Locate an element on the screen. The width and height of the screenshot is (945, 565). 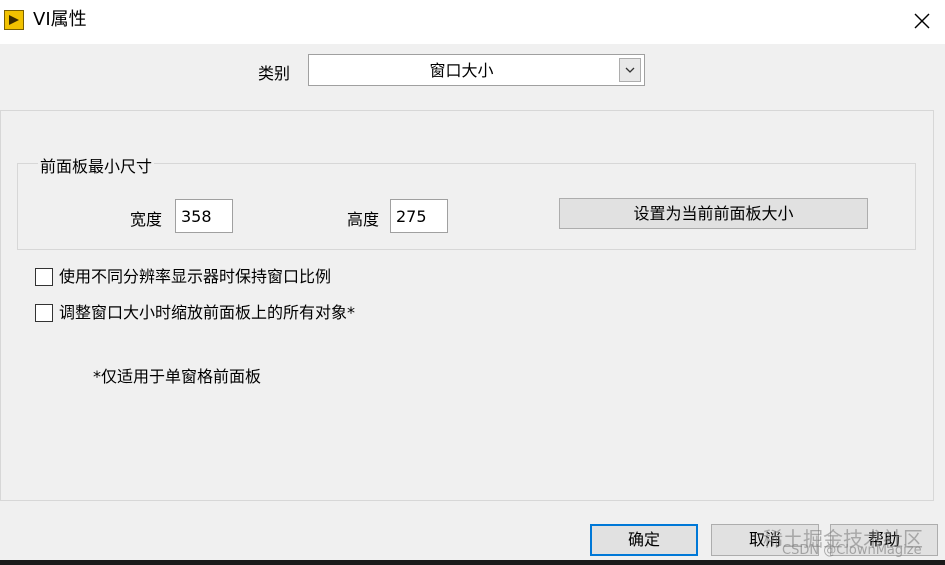
close-button is located at coordinates (922, 22).